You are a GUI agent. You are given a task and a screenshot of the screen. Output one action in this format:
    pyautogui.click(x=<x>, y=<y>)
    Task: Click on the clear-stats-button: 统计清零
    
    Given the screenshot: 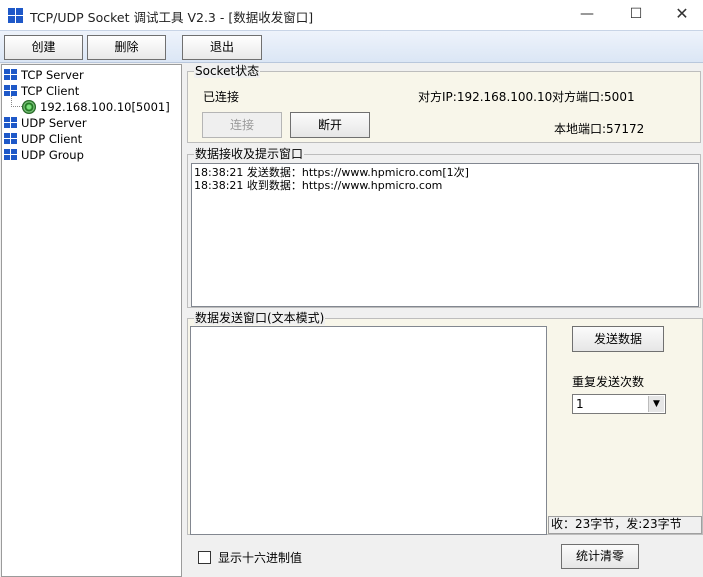 What is the action you would take?
    pyautogui.click(x=600, y=556)
    